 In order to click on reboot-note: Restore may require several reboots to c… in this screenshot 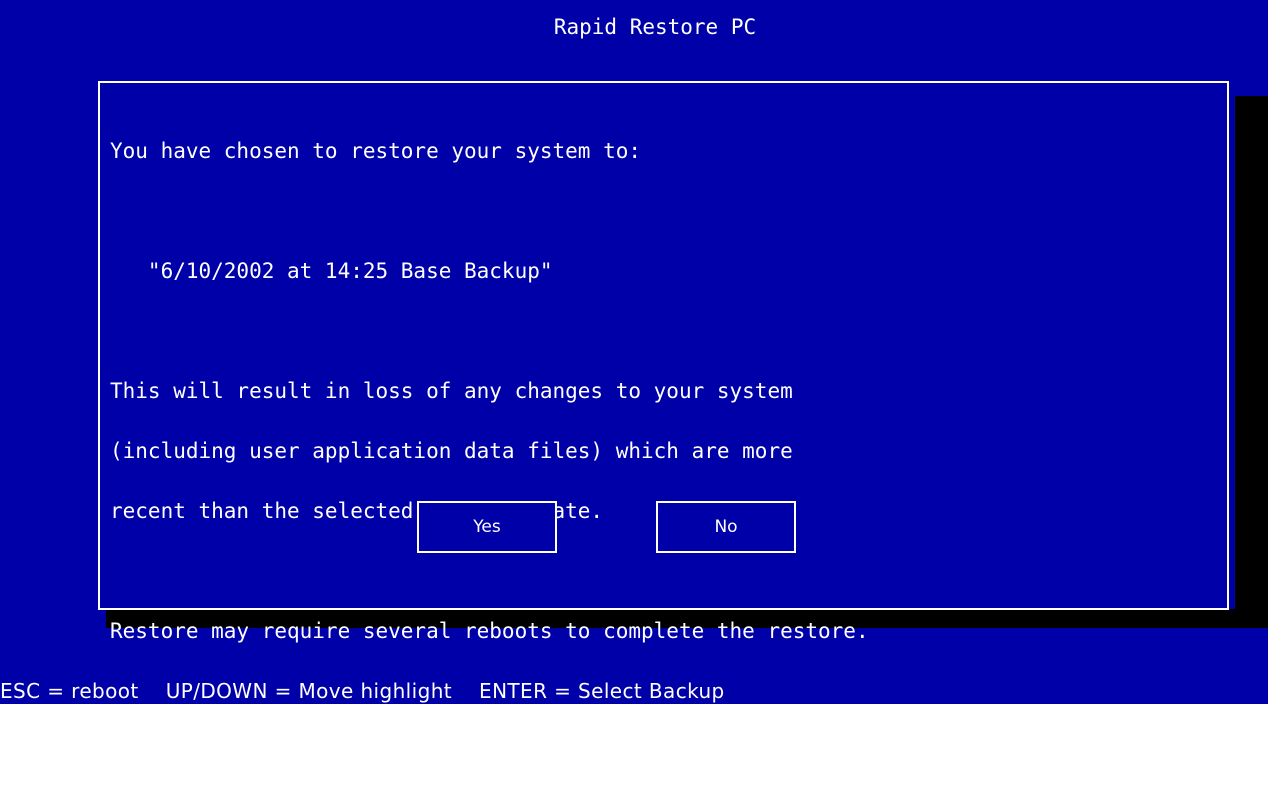, I will do `click(489, 631)`.